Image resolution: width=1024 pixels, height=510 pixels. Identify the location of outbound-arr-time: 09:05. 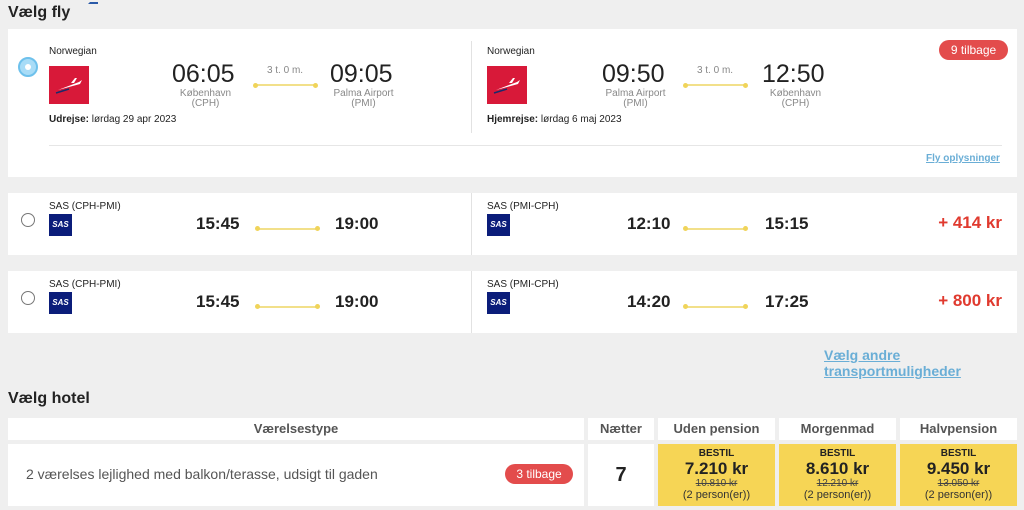
(361, 74).